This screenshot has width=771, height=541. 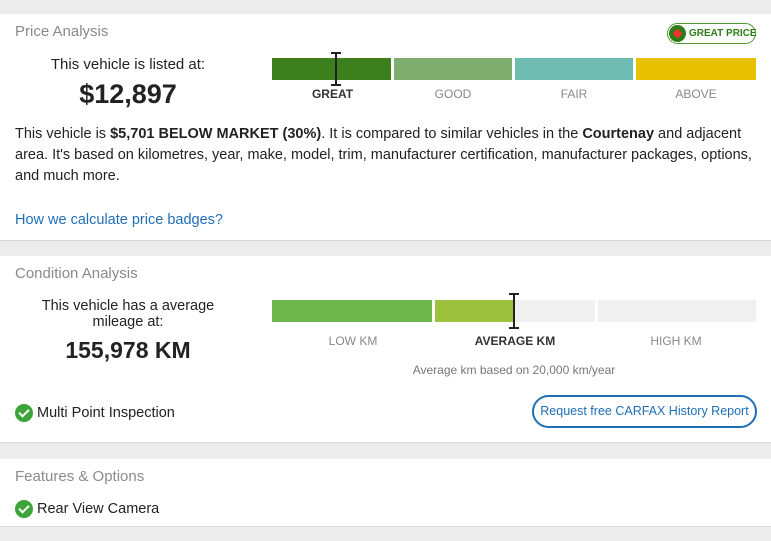 I want to click on price-analysis-title: Price Analysis, so click(x=62, y=31).